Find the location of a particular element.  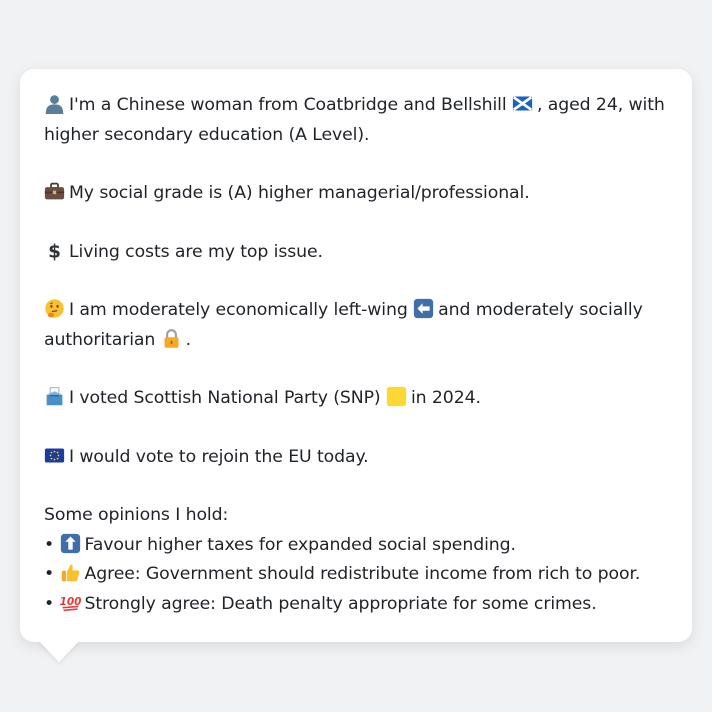

ballot-box-icon is located at coordinates (54, 396).